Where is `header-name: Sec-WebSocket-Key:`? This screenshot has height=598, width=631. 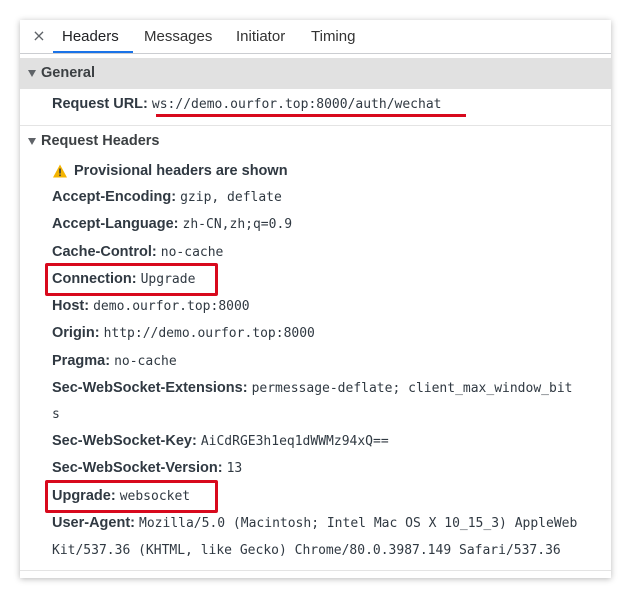
header-name: Sec-WebSocket-Key: is located at coordinates (124, 441).